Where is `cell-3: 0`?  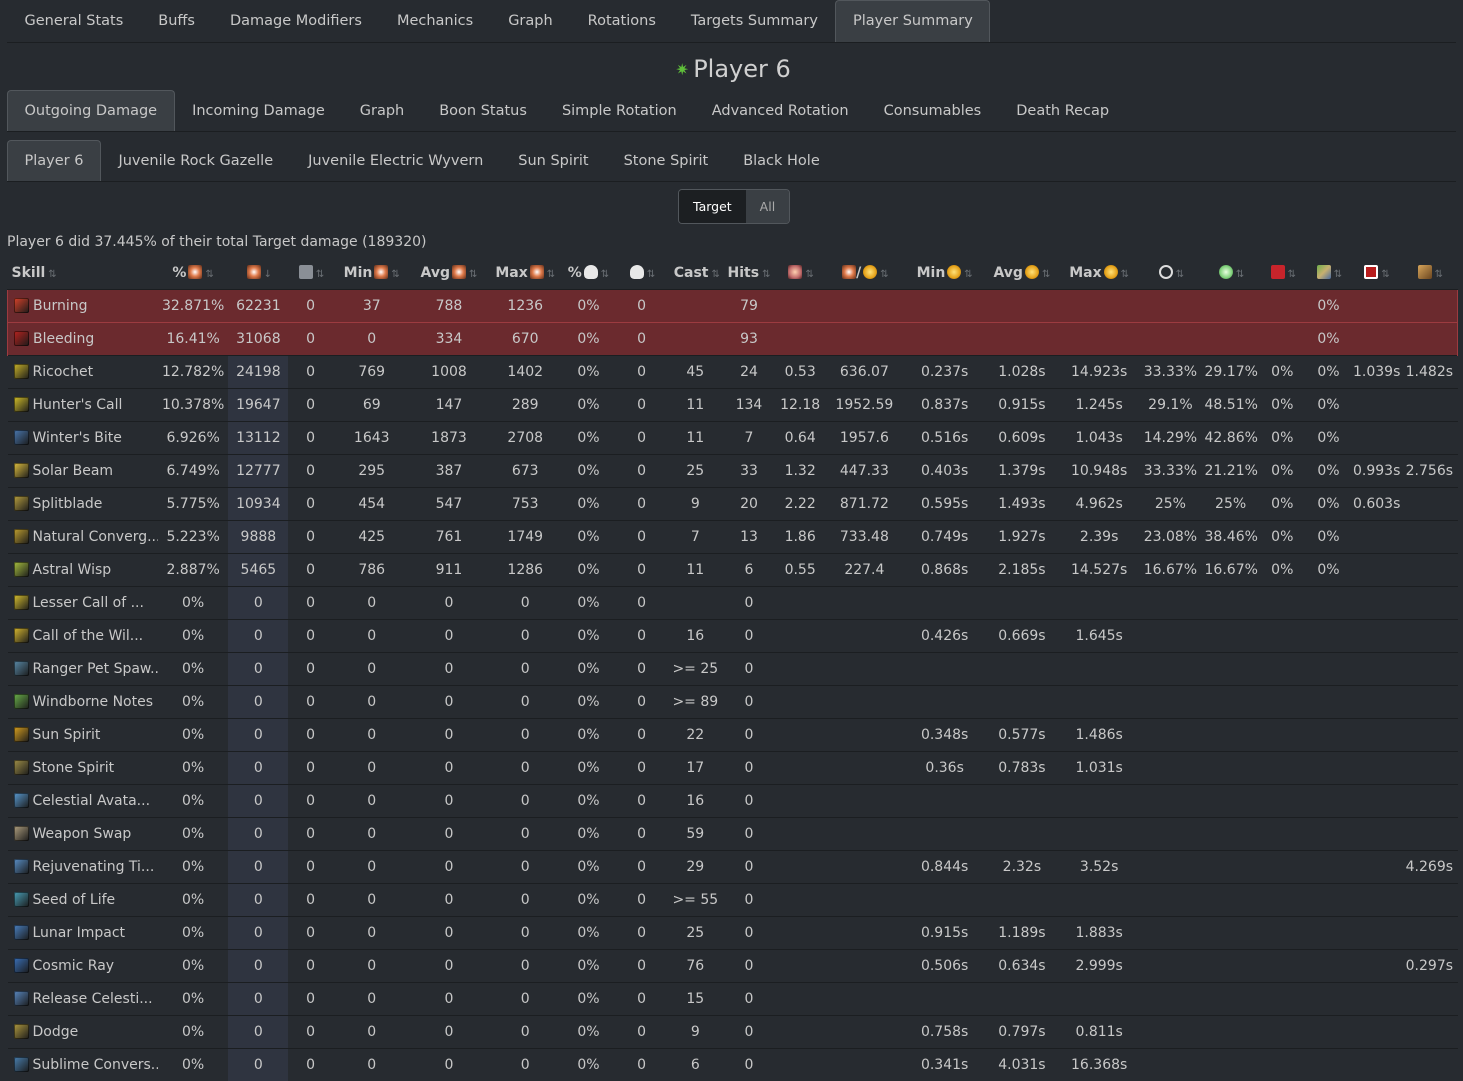
cell-3: 0 is located at coordinates (310, 867).